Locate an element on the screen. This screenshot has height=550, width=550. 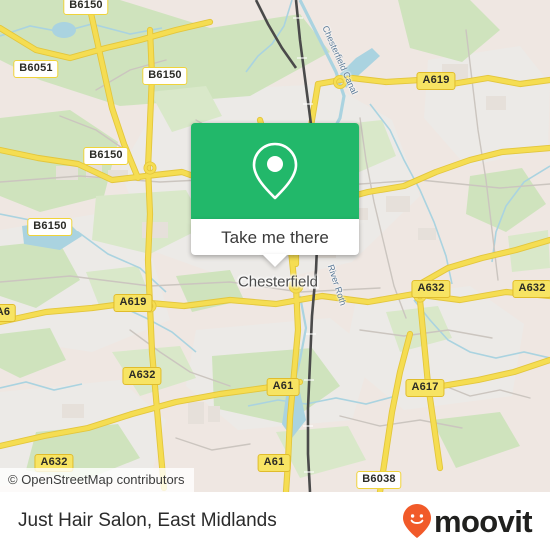
moovit-smiley-pin-icon is located at coordinates (416, 521).